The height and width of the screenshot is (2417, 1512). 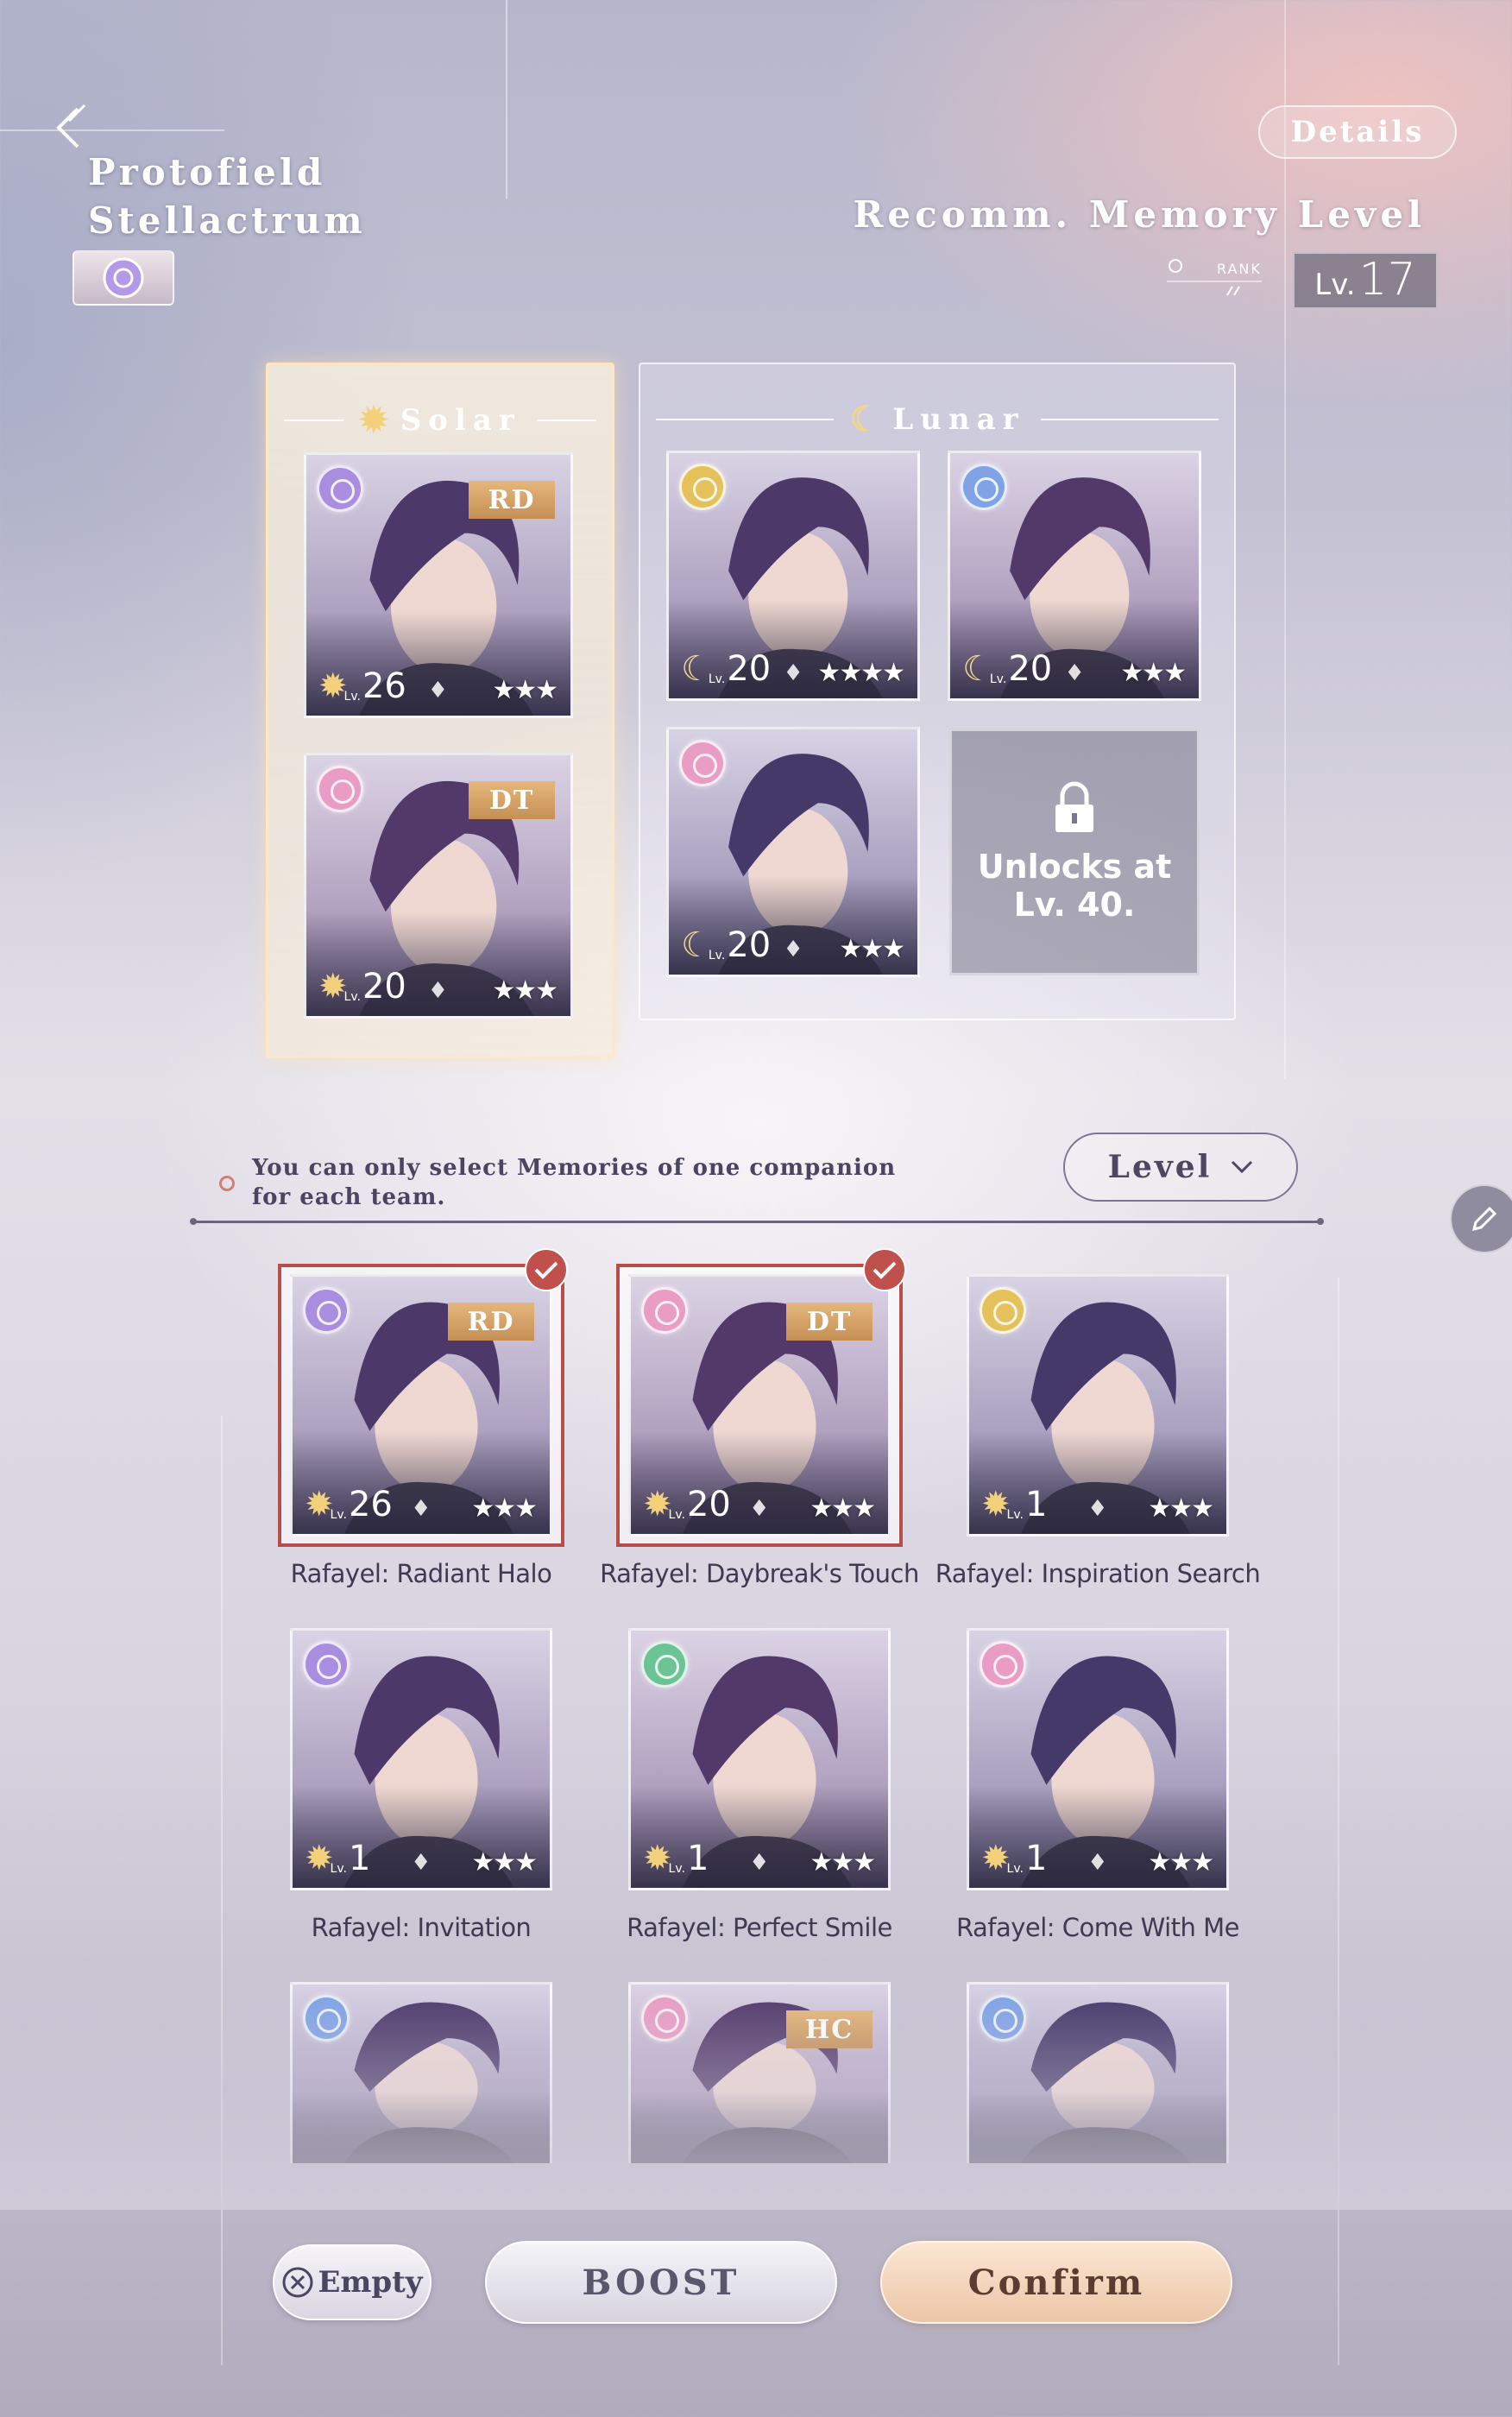 I want to click on solar-slot-card: DT ✹ Lv. 20 ♦ ★★★, so click(x=439, y=886).